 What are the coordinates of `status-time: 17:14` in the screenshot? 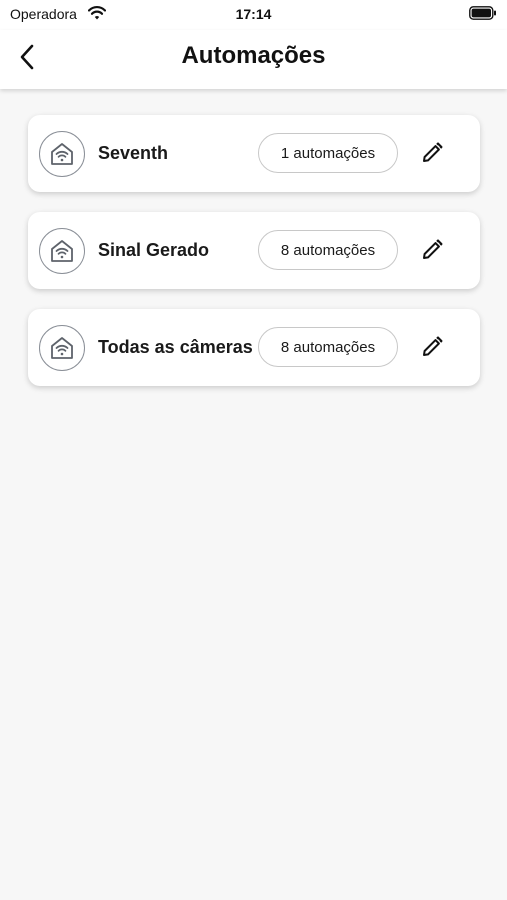 It's located at (253, 14).